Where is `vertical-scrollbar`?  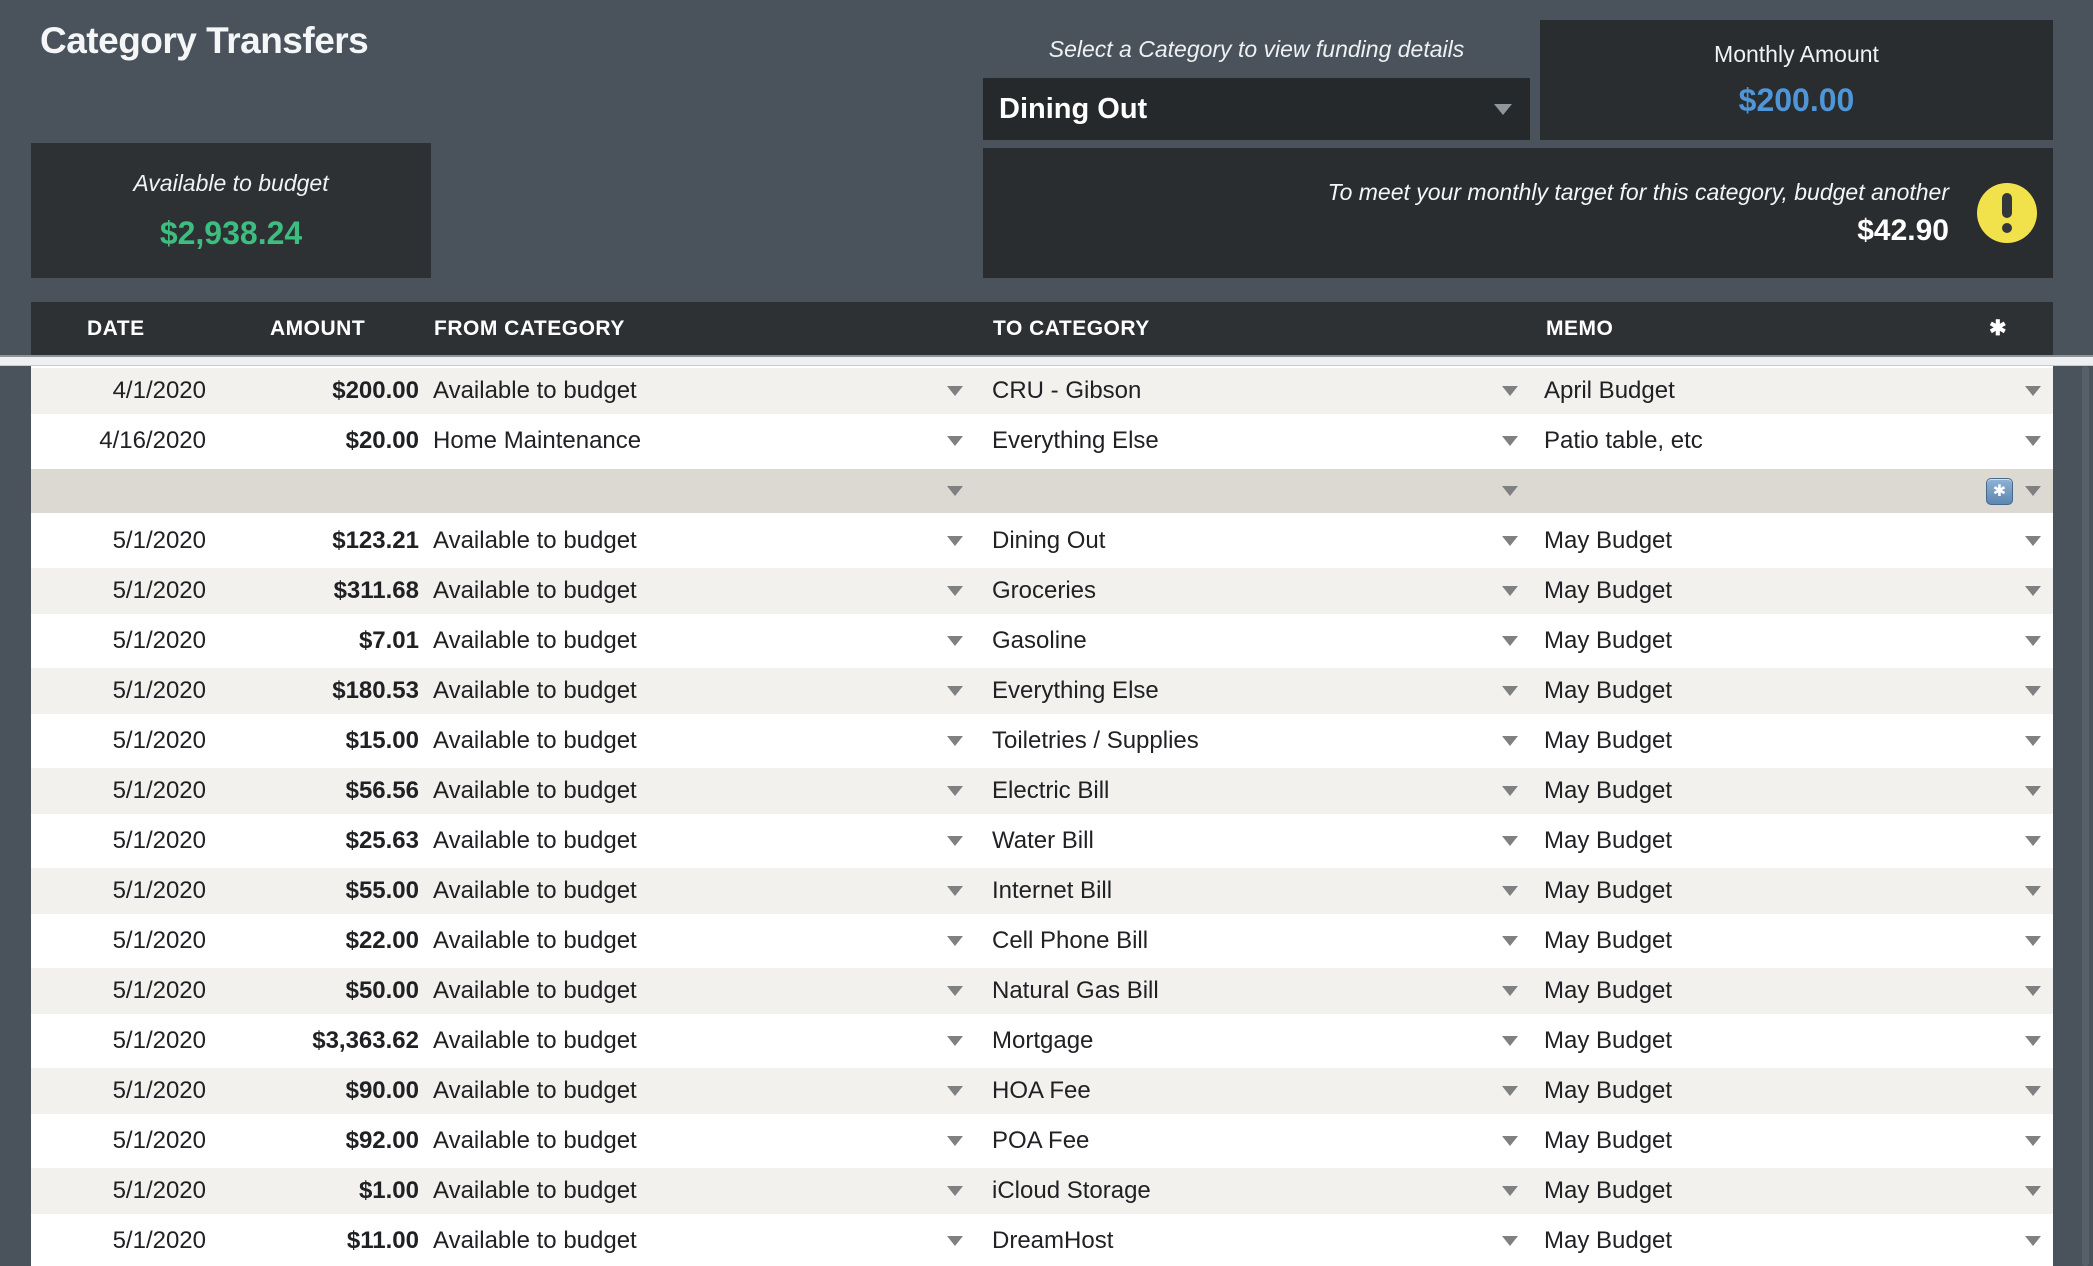 vertical-scrollbar is located at coordinates (2085, 816).